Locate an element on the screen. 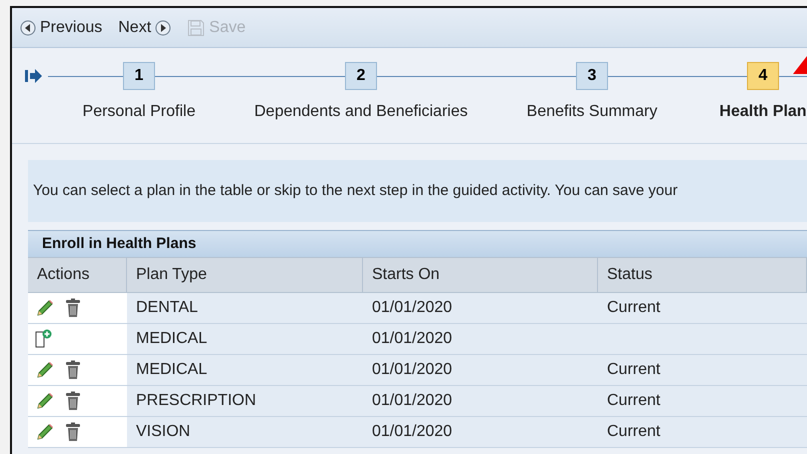 This screenshot has width=807, height=454. table-title: Enroll in Health Plans is located at coordinates (119, 244).